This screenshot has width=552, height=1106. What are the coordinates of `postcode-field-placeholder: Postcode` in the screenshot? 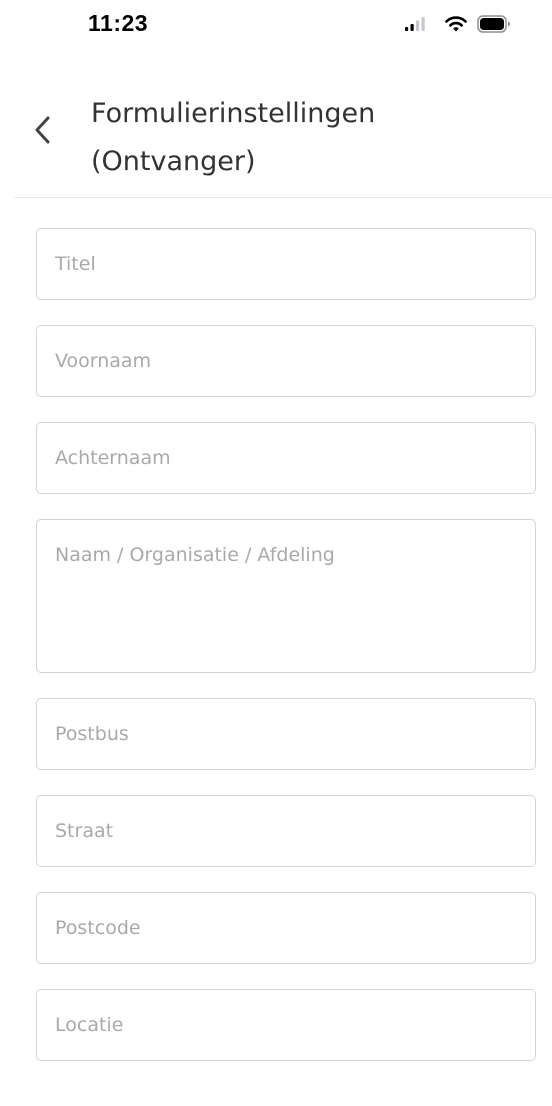 It's located at (98, 928).